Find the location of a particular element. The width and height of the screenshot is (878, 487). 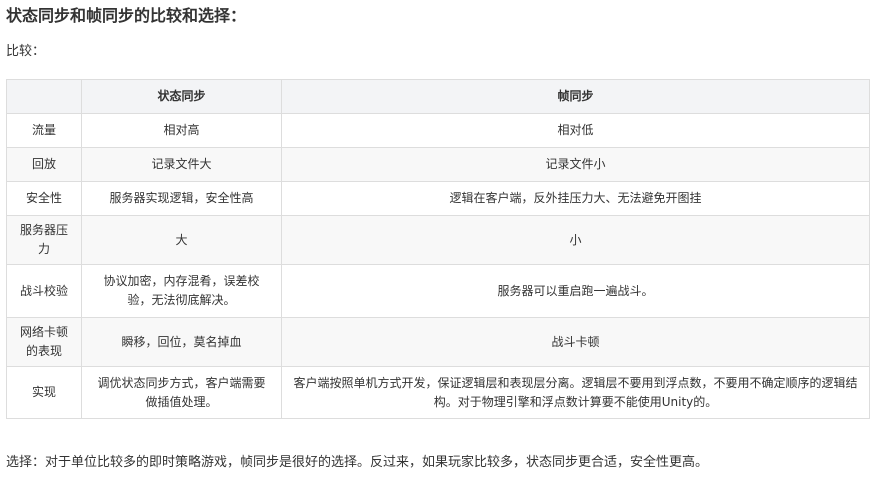

frame-sync-cell: 小 is located at coordinates (575, 240).